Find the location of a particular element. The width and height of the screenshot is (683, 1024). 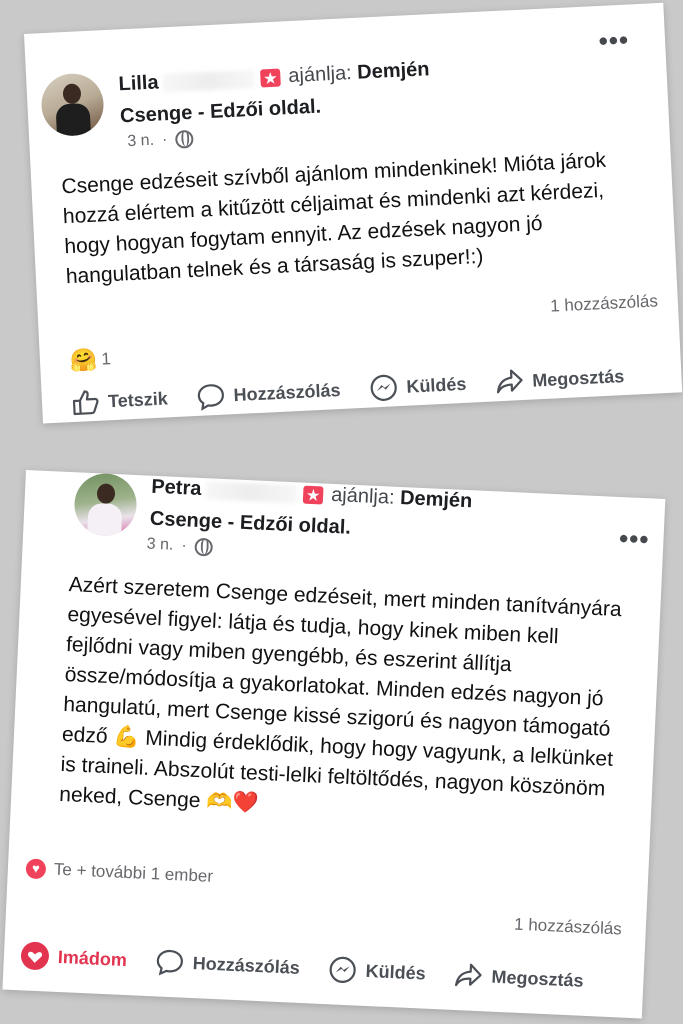

action-bar: Imádom Hozzászólás Küldés Megosztás is located at coordinates (301, 968).